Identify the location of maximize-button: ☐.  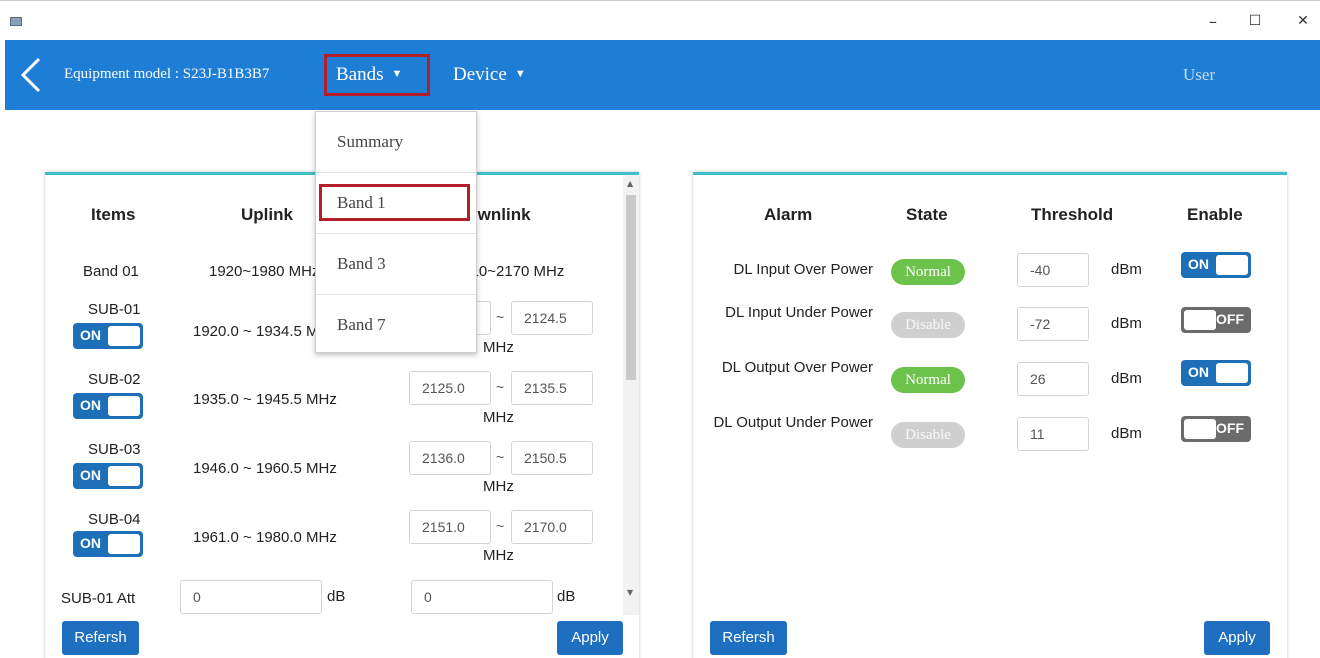
(1255, 21).